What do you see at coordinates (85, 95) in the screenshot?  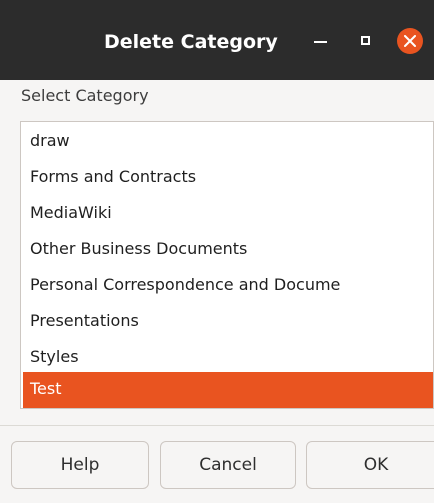 I see `select-category-label: Select Category` at bounding box center [85, 95].